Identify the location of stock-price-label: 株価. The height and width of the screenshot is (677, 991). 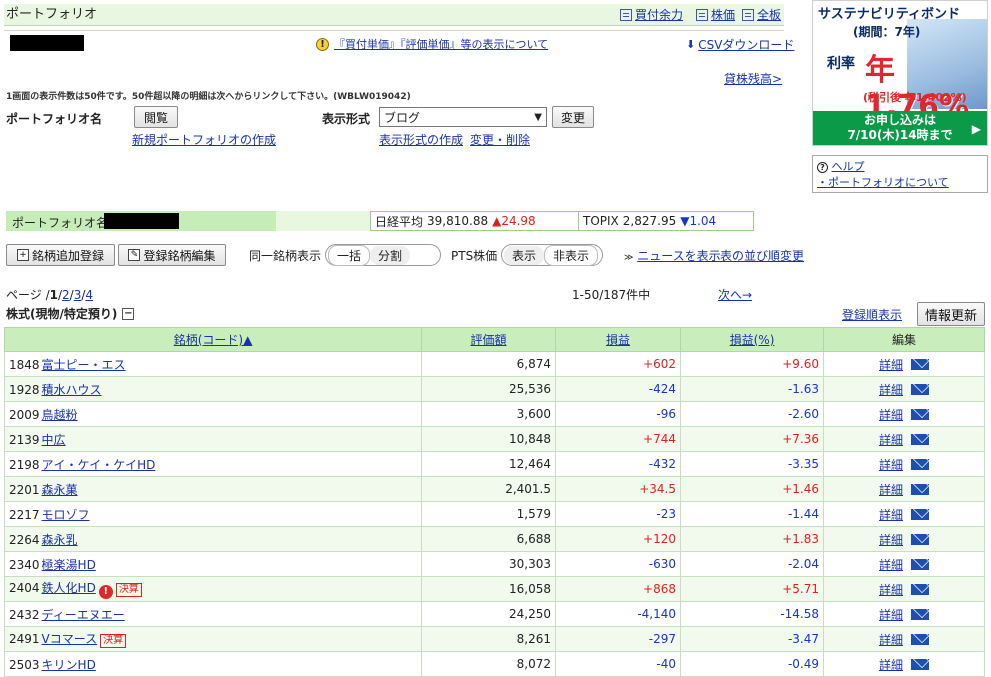
(723, 14).